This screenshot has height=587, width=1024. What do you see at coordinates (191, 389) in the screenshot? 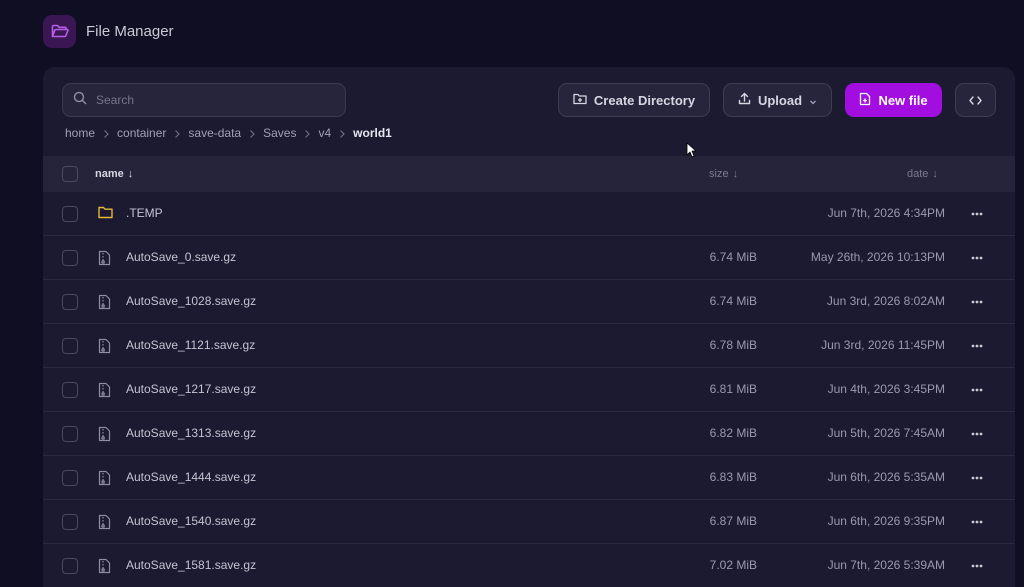
I see `file-name: AutoSave_1217.save.gz` at bounding box center [191, 389].